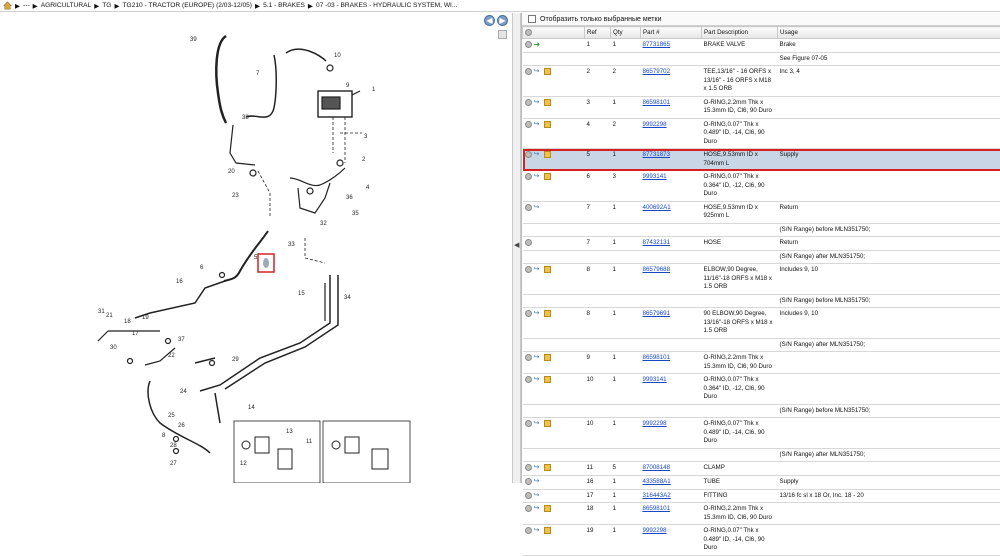 The width and height of the screenshot is (1000, 556). I want to click on prev-page-button: ◀, so click(489, 20).